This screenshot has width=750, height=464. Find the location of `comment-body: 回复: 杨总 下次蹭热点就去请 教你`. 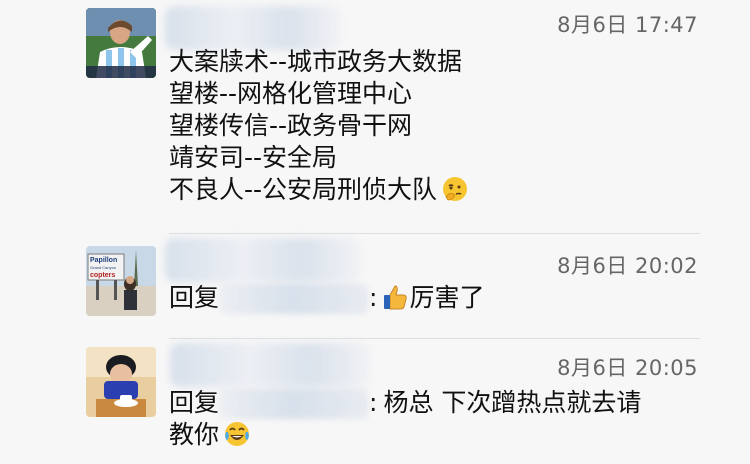

comment-body: 回复: 杨总 下次蹭热点就去请 教你 is located at coordinates (405, 419).